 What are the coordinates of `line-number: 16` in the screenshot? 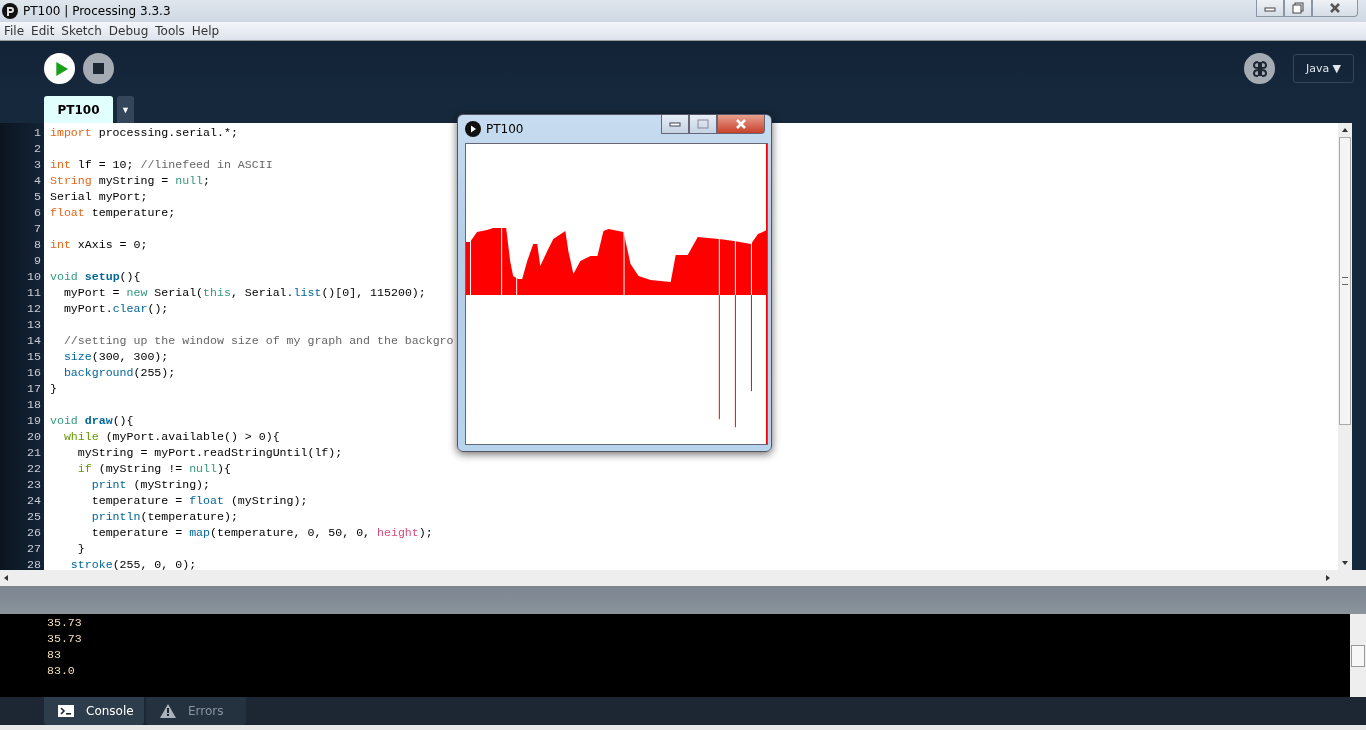 It's located at (34, 373).